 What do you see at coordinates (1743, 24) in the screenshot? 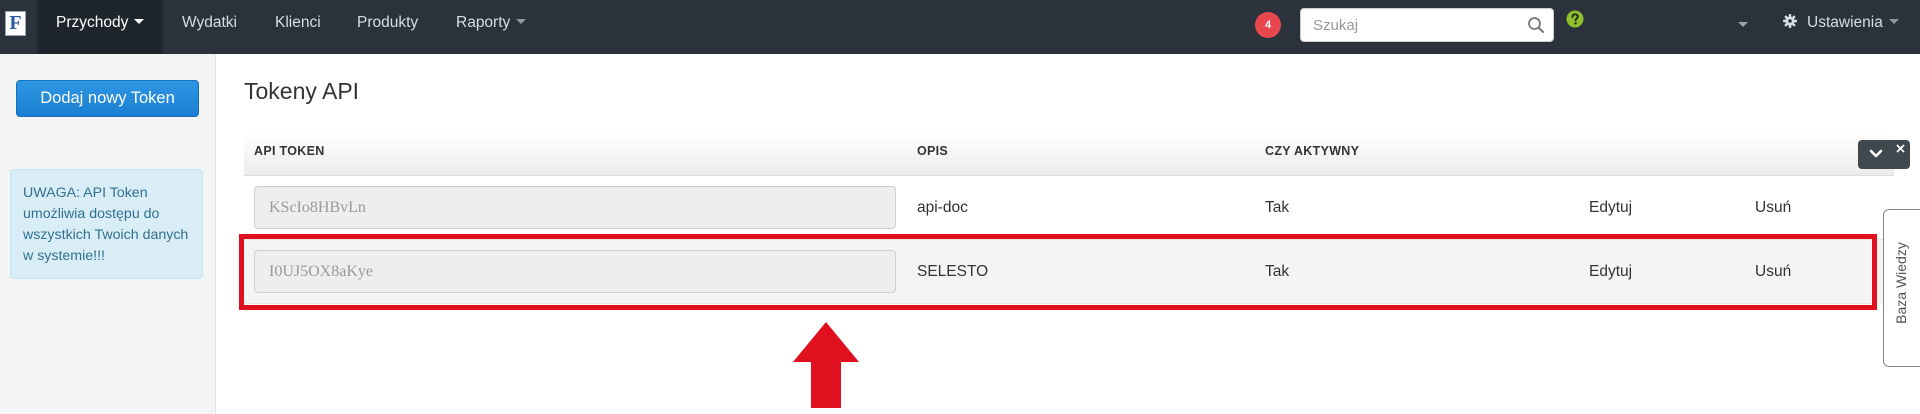
I see `user-menu-chevron-icon` at bounding box center [1743, 24].